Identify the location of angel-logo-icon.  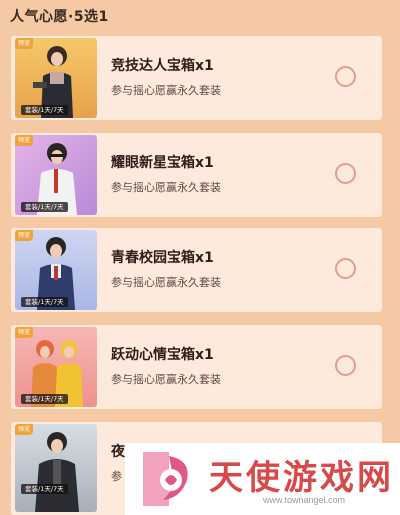
(165, 479).